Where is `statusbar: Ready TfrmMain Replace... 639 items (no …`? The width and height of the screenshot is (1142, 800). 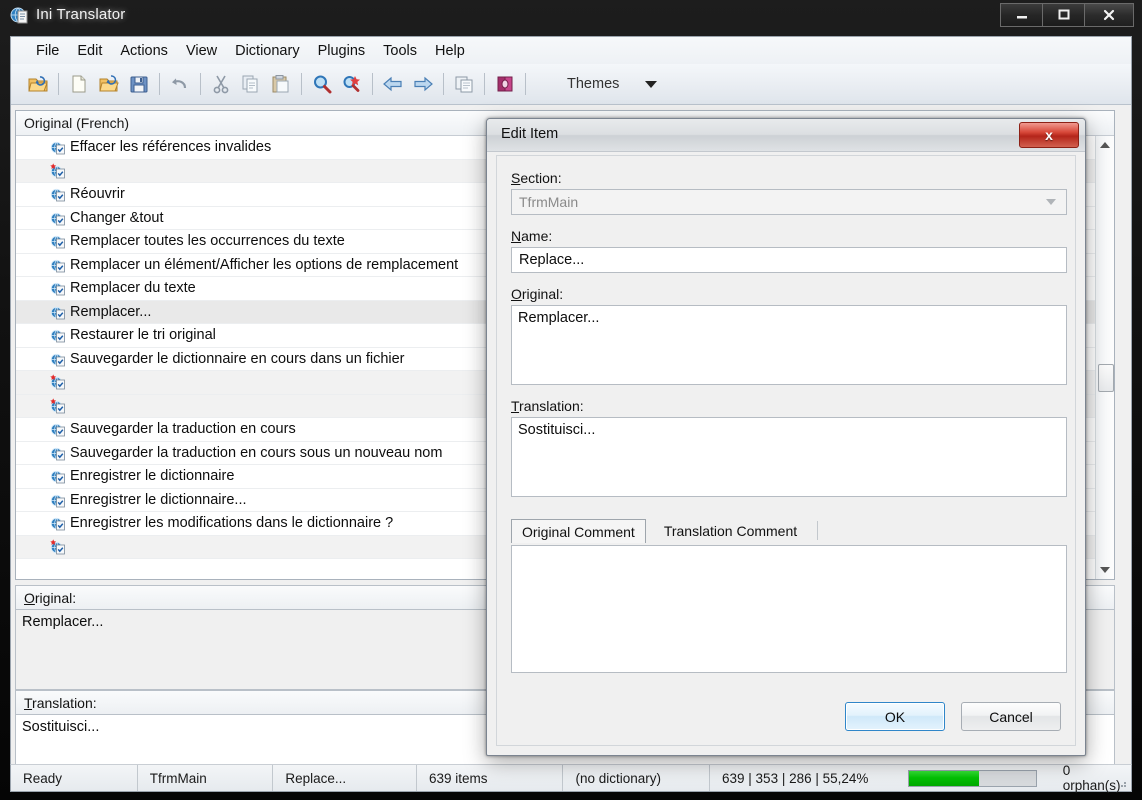
statusbar: Ready TfrmMain Replace... 639 items (no … is located at coordinates (571, 778).